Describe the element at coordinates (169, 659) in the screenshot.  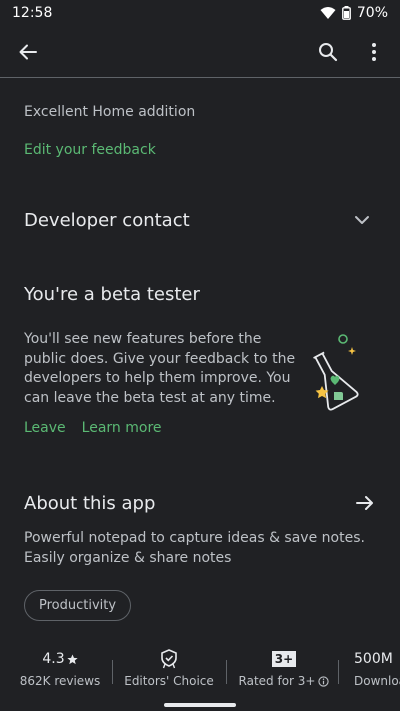
I see `editors-choice-icon` at that location.